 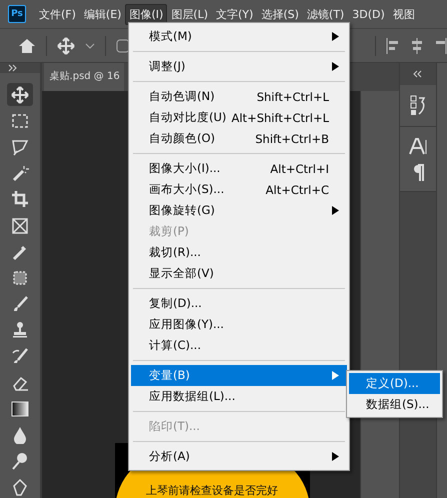 What do you see at coordinates (189, 14) in the screenshot?
I see `menu-bar-item: 图层(L)` at bounding box center [189, 14].